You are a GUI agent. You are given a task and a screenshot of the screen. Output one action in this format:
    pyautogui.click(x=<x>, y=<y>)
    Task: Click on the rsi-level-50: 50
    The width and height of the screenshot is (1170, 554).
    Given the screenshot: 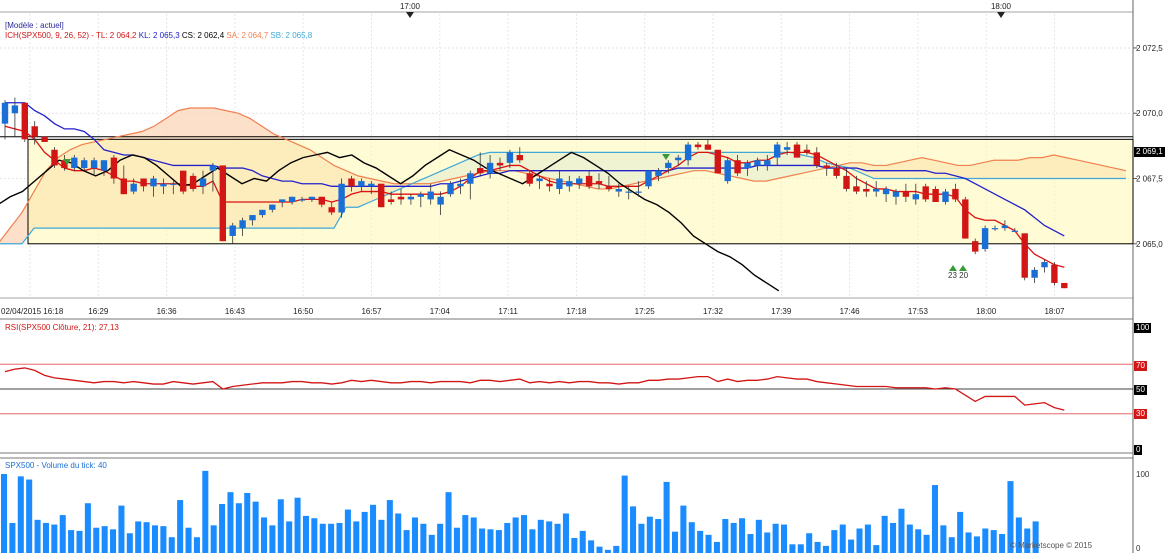 What is the action you would take?
    pyautogui.click(x=1140, y=390)
    